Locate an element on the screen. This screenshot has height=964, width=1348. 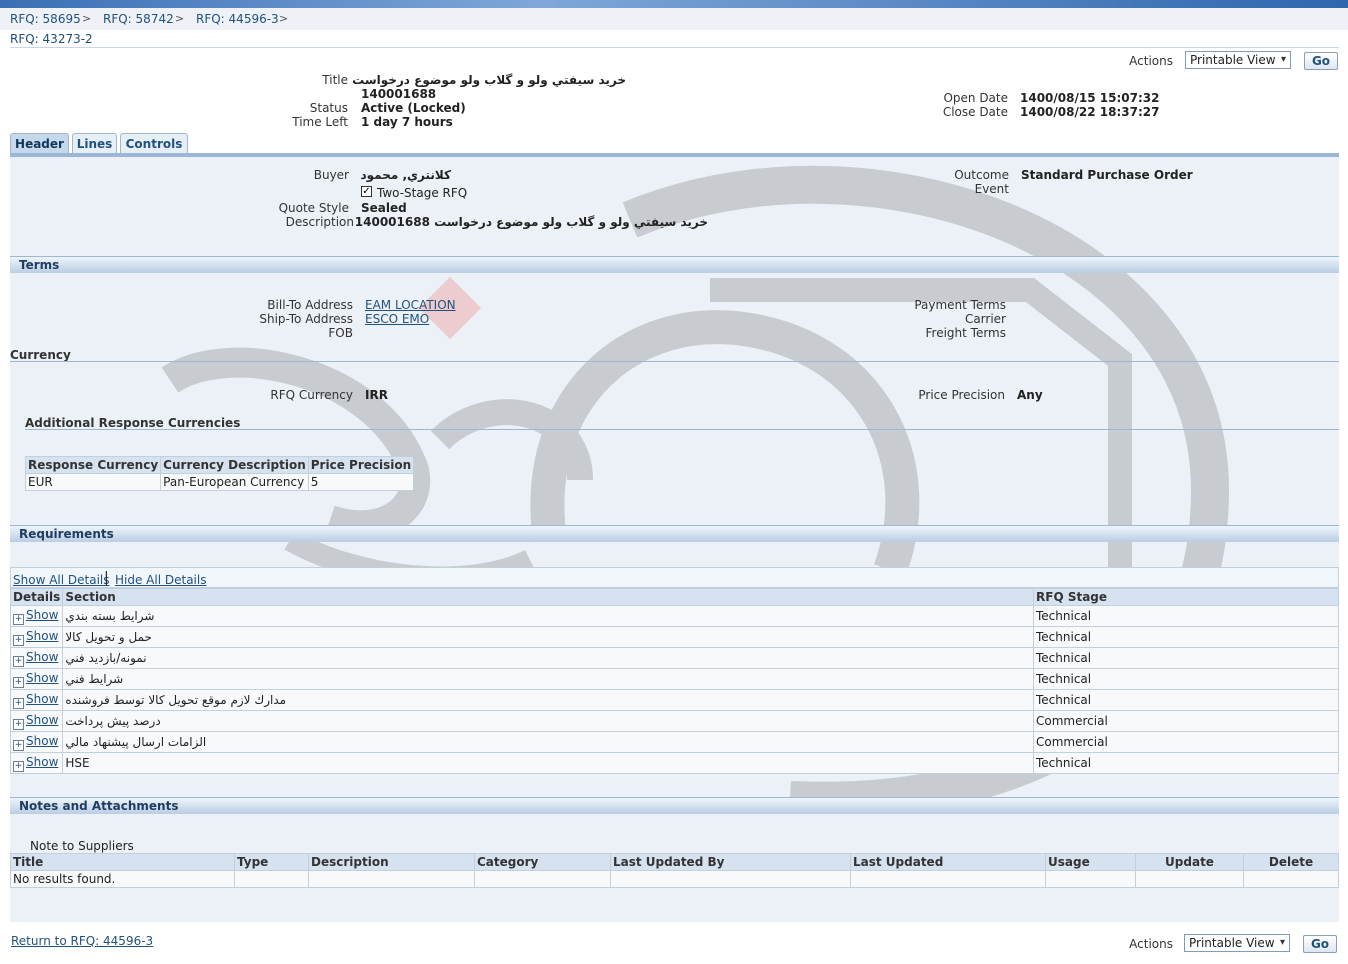
actions-select-bottom: Printable View ▾ is located at coordinates (1237, 943).